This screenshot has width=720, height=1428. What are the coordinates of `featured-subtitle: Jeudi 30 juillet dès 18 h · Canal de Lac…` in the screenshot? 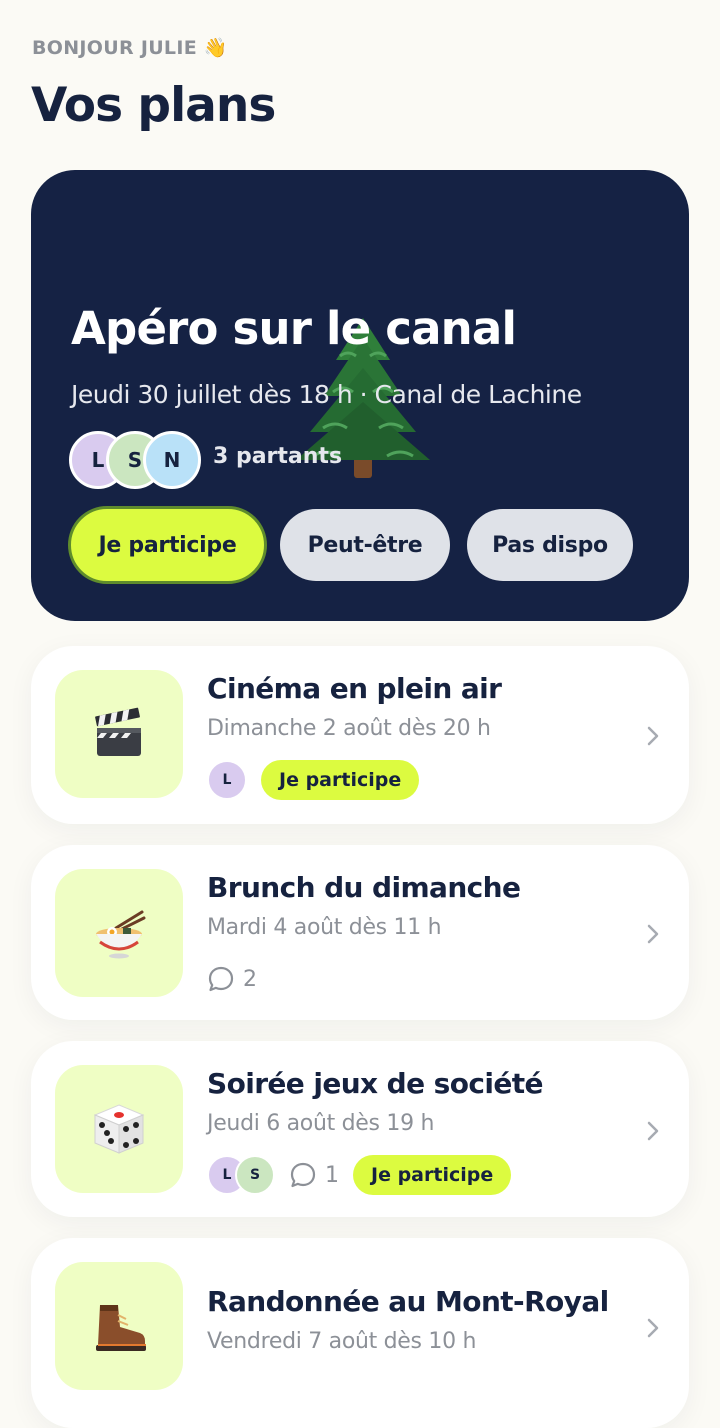 It's located at (326, 394).